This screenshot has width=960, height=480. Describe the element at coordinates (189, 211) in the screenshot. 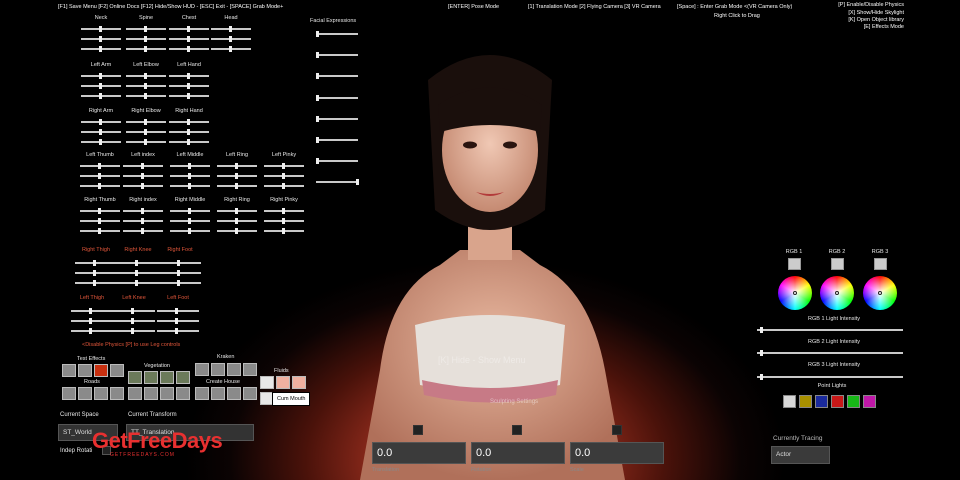

I see `right-middle-slider-1-knob` at that location.